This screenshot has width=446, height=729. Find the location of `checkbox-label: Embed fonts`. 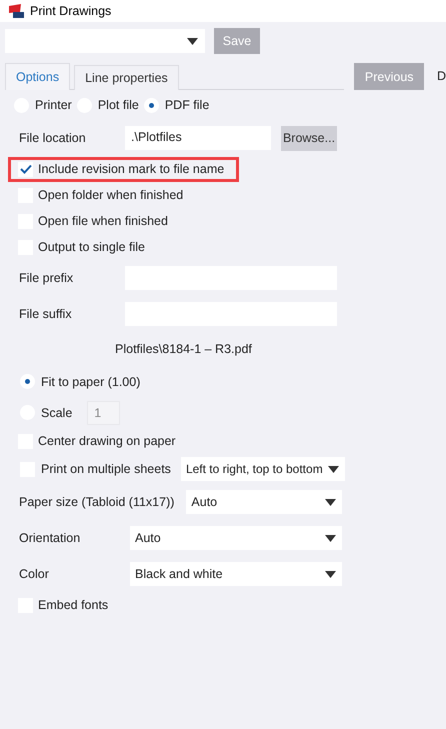

checkbox-label: Embed fonts is located at coordinates (73, 605).